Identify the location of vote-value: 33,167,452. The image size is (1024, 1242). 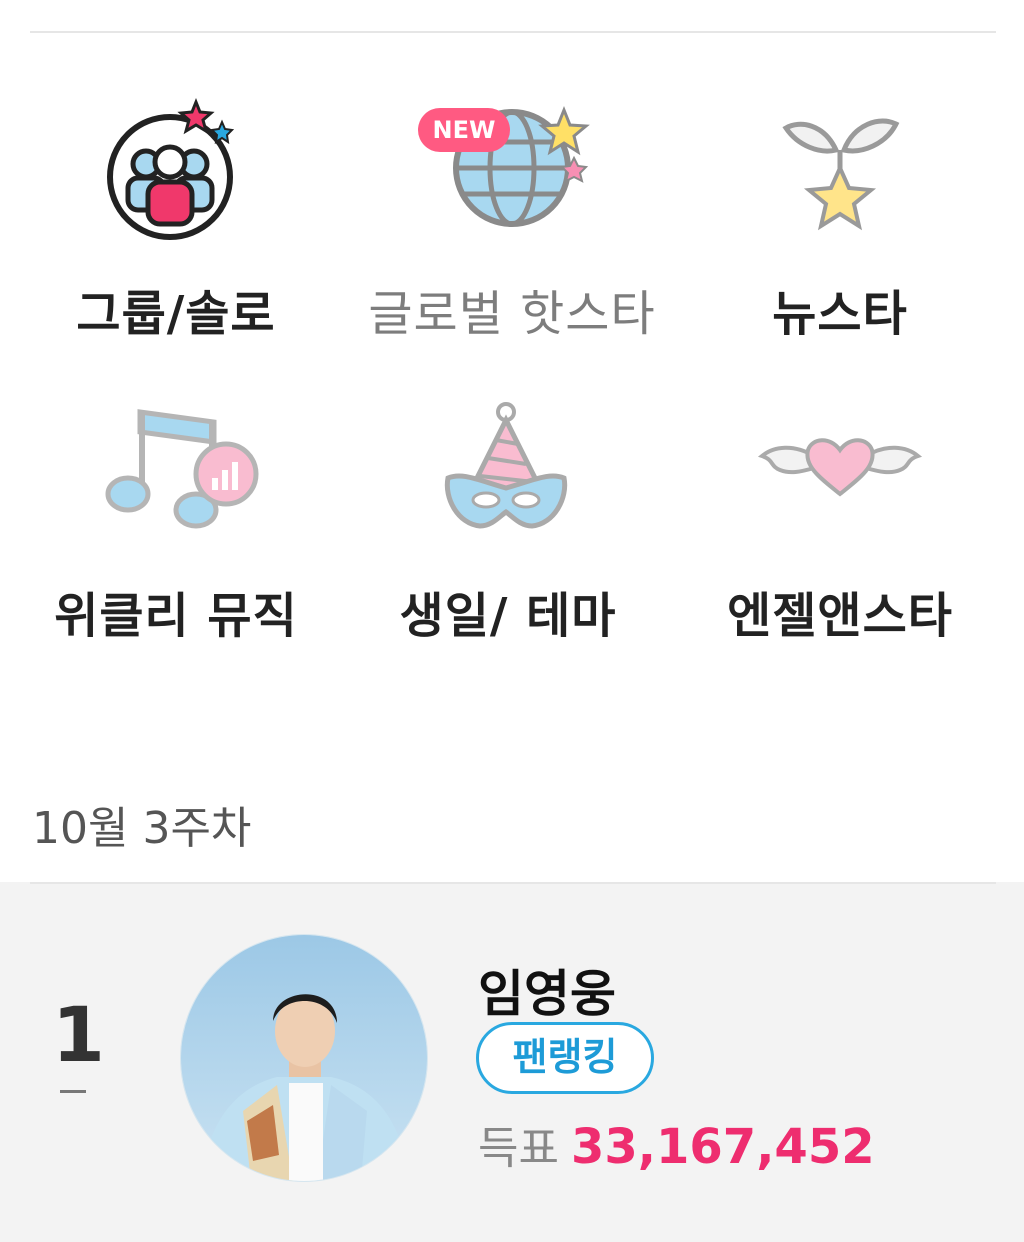
(722, 1147).